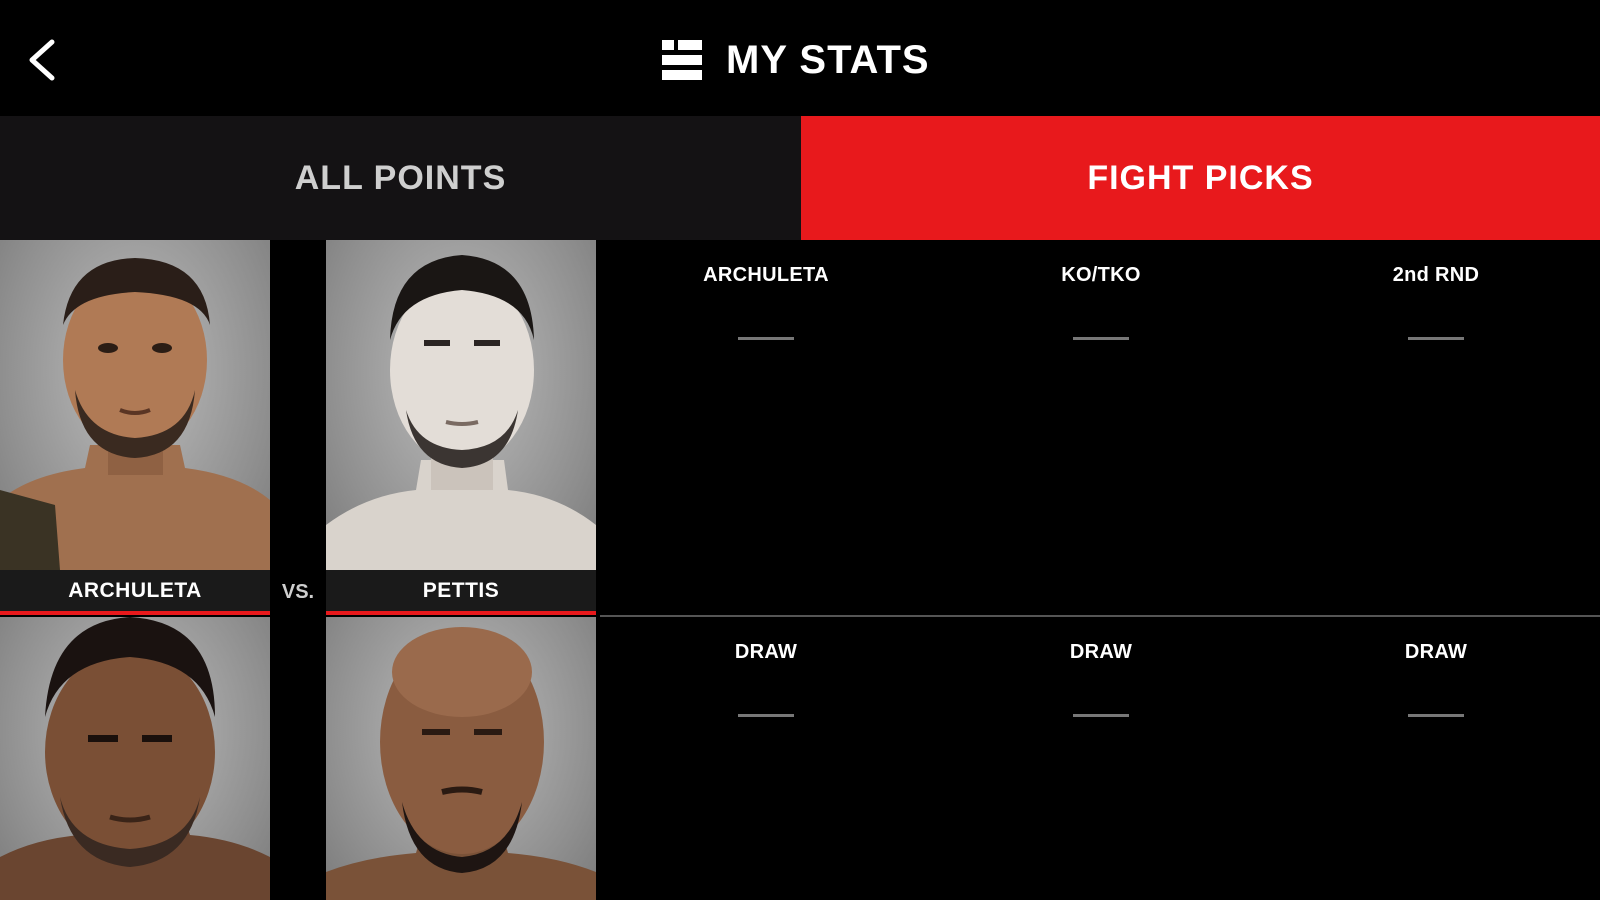 The image size is (1600, 900). Describe the element at coordinates (828, 59) in the screenshot. I see `page-title: MY STATS` at that location.